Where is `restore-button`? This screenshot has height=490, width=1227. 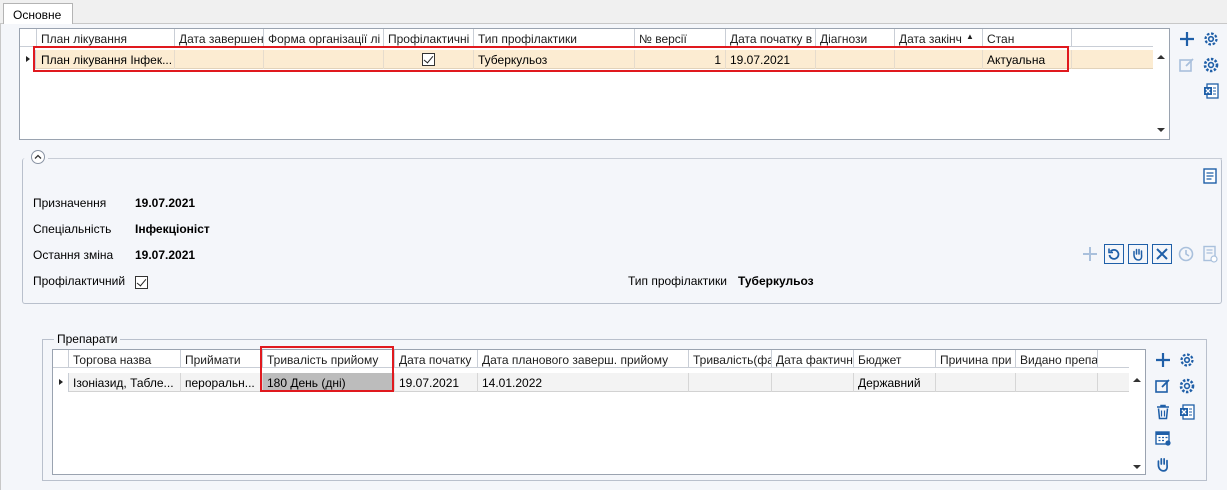
restore-button is located at coordinates (1114, 254).